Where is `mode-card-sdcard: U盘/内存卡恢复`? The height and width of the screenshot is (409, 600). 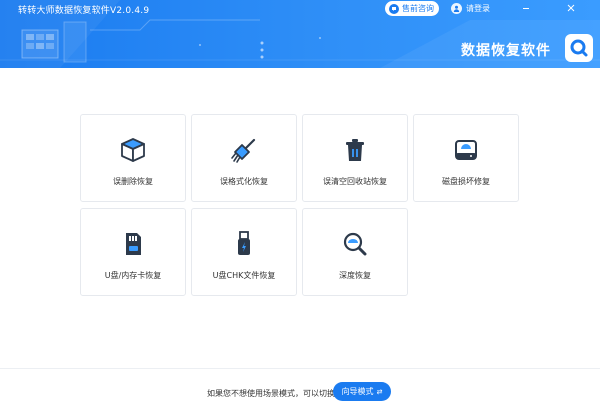
mode-card-sdcard: U盘/内存卡恢复 is located at coordinates (133, 252).